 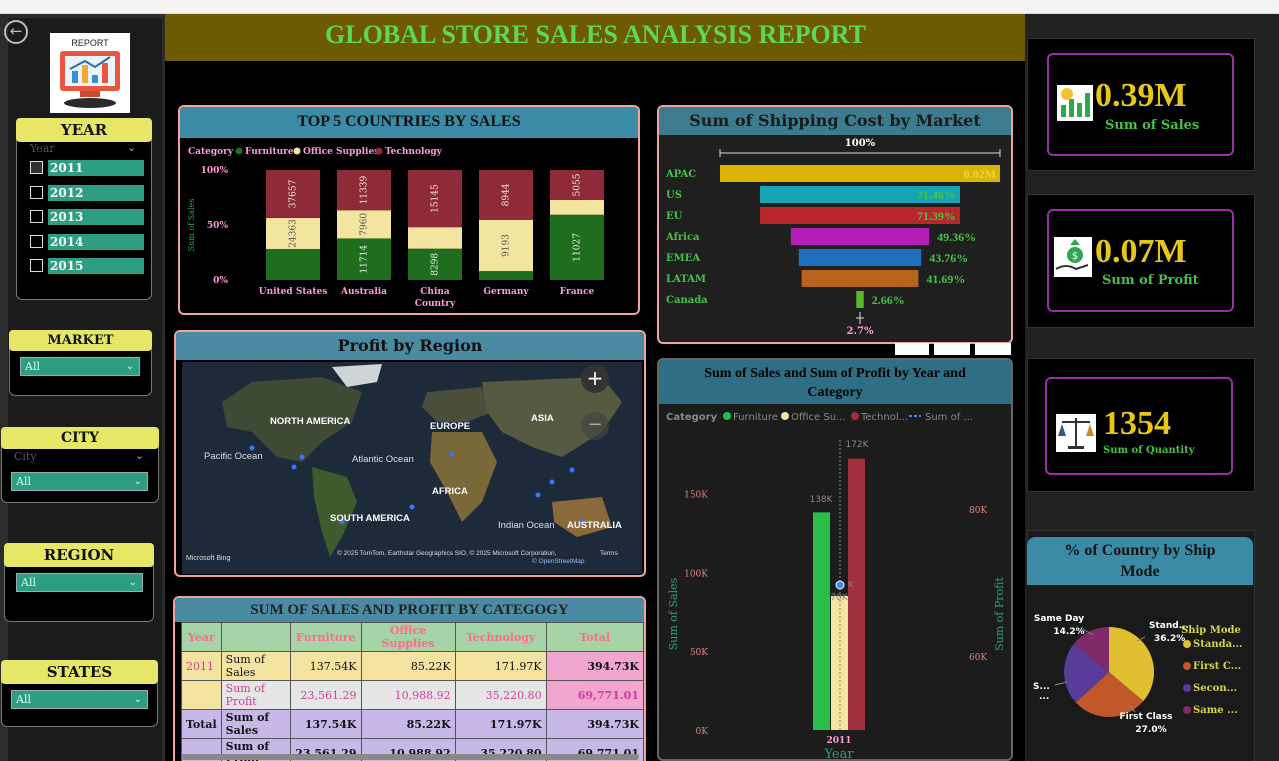 What do you see at coordinates (500, 637) in the screenshot?
I see `matrix-header-cell: Technology` at bounding box center [500, 637].